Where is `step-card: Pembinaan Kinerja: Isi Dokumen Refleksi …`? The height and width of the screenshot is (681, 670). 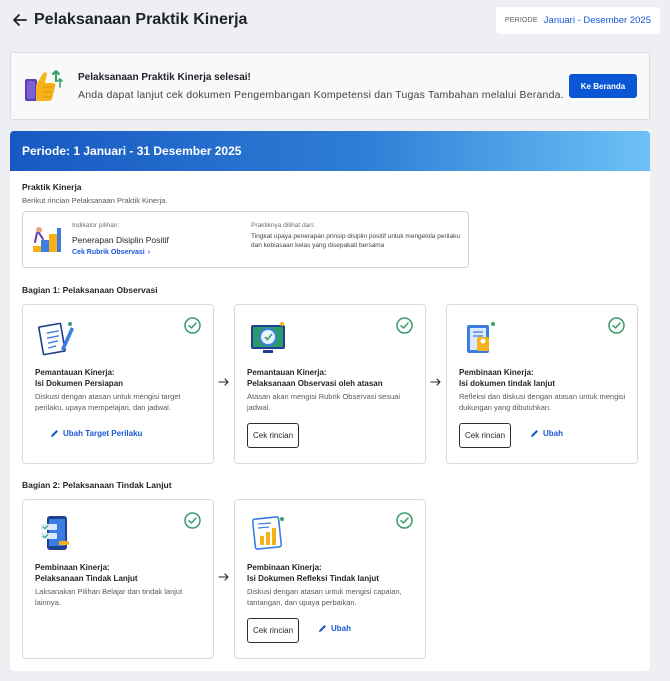 step-card: Pembinaan Kinerja: Isi Dokumen Refleksi … is located at coordinates (330, 579).